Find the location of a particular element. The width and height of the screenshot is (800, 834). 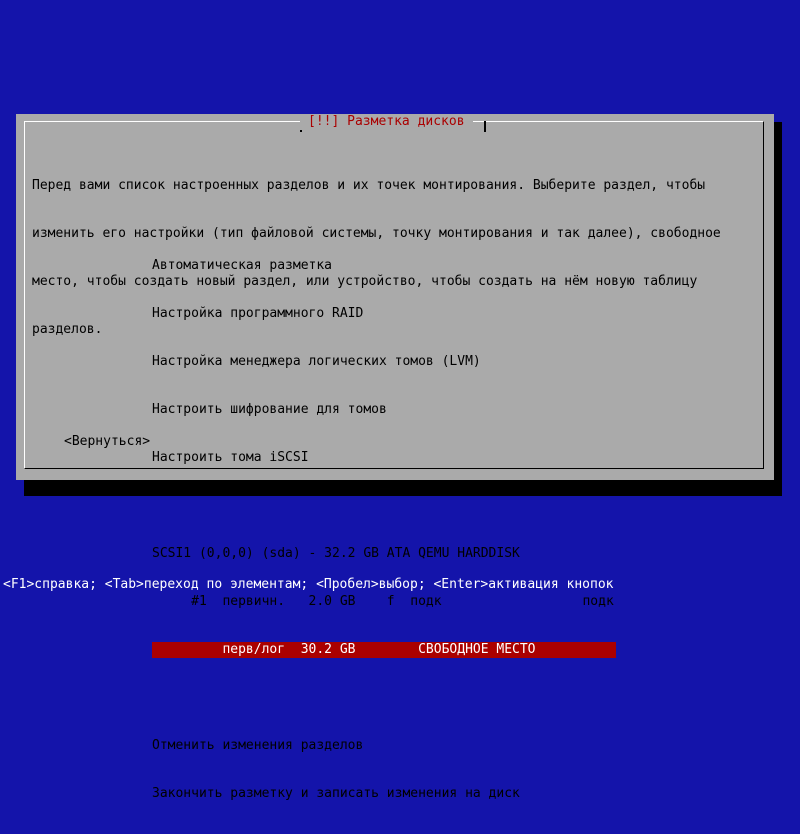

menu-item-encryption: Настроить шифрование для томов is located at coordinates (384, 410).